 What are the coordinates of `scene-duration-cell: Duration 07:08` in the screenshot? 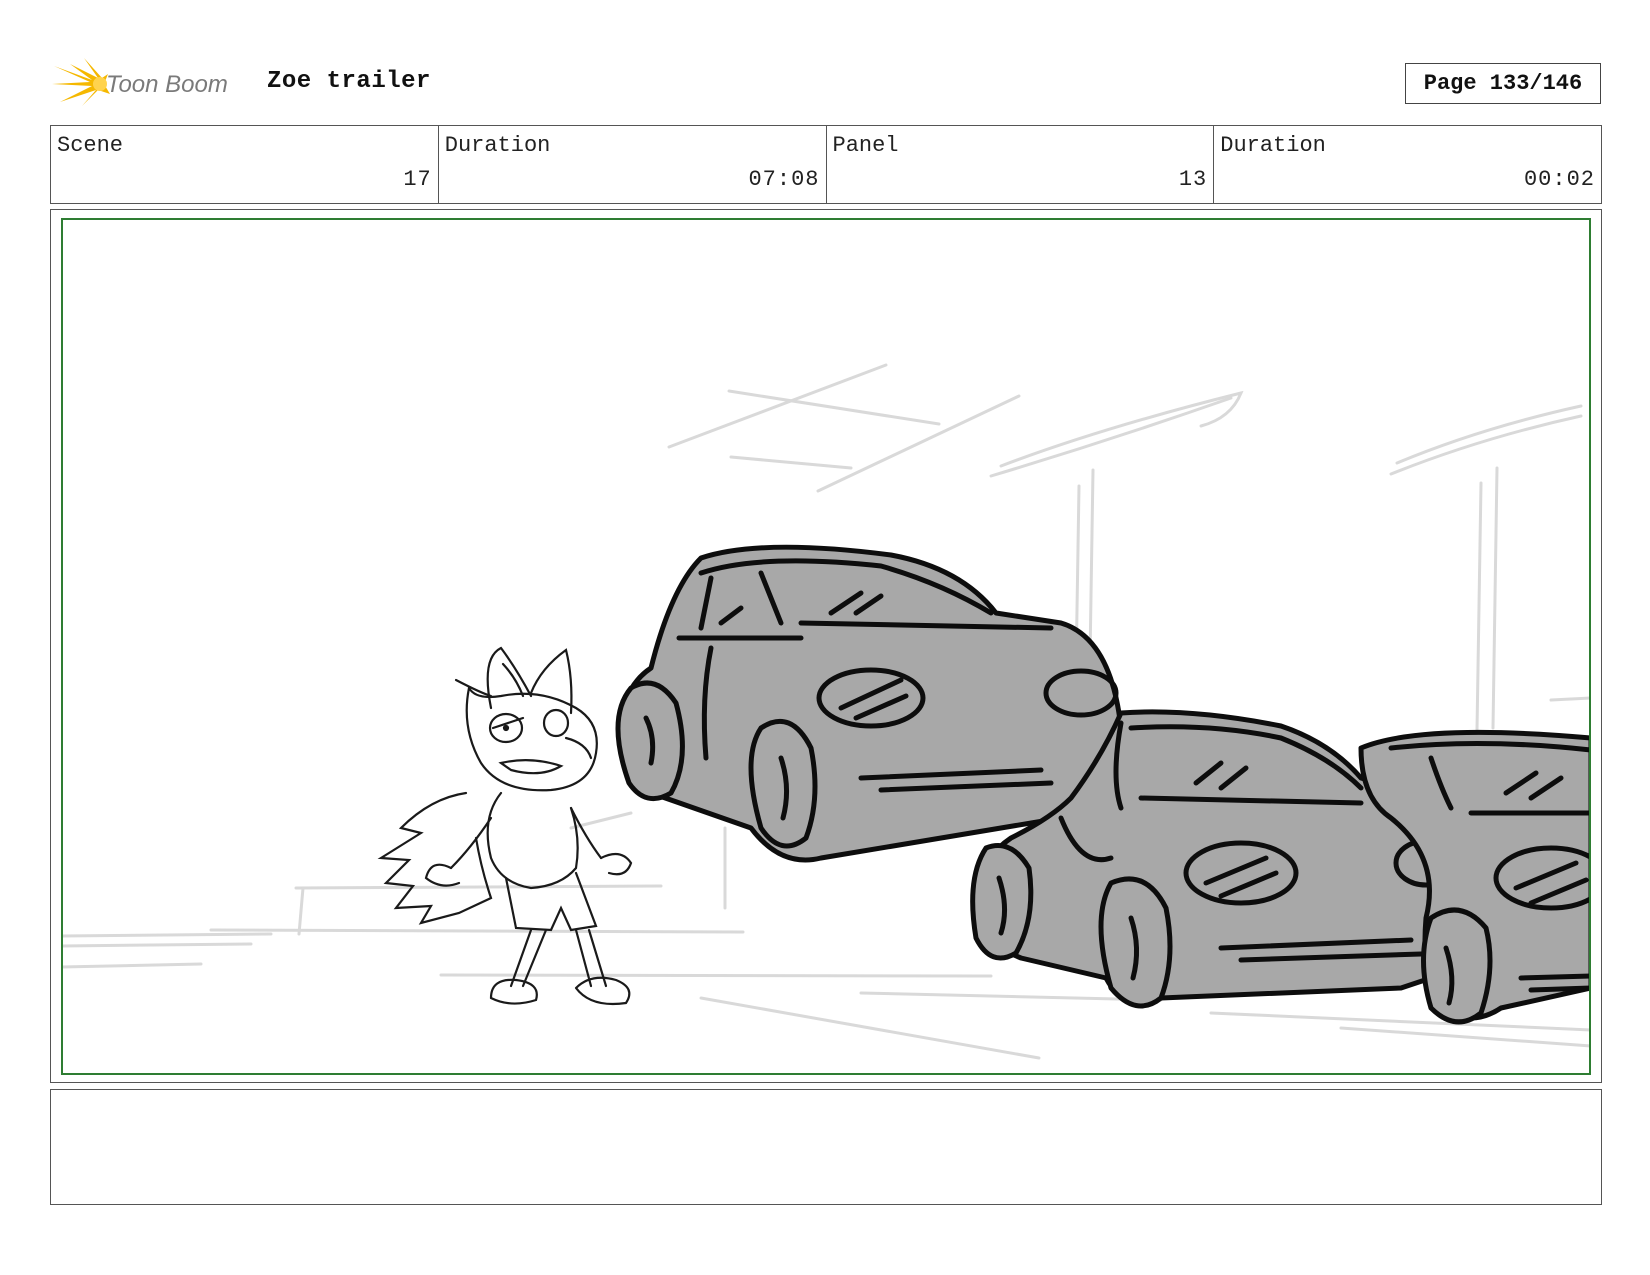 It's located at (631, 164).